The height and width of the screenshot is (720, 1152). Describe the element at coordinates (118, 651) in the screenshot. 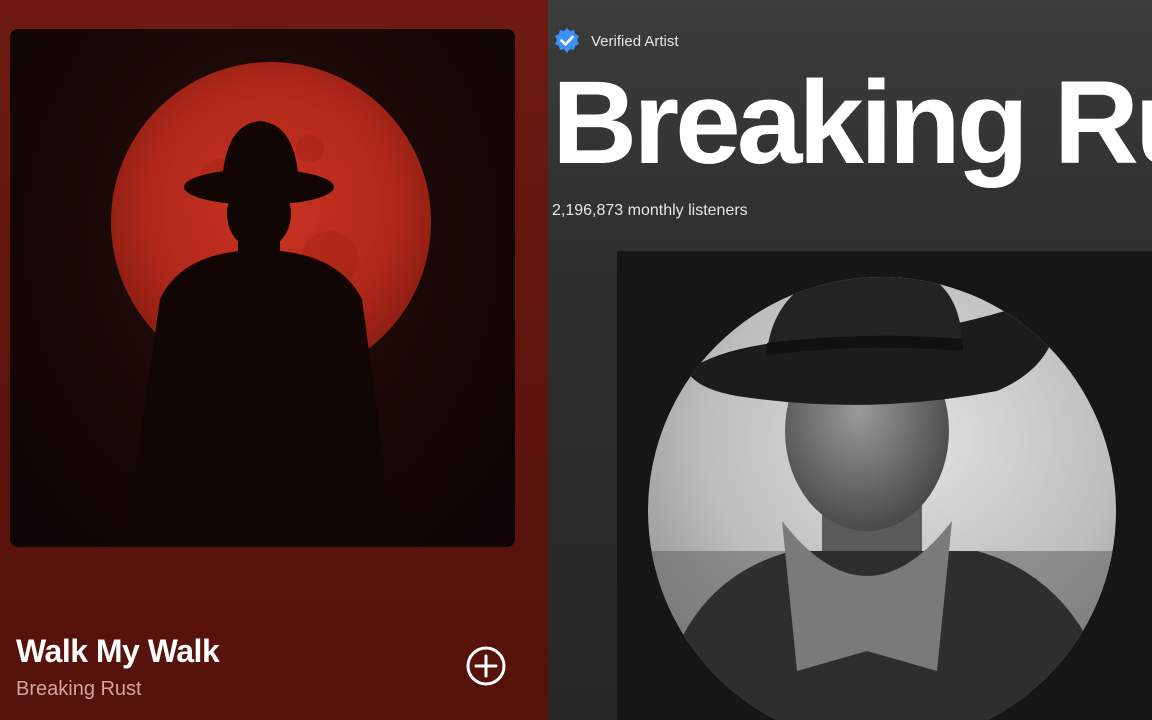

I see `song-title: Walk My Walk` at that location.